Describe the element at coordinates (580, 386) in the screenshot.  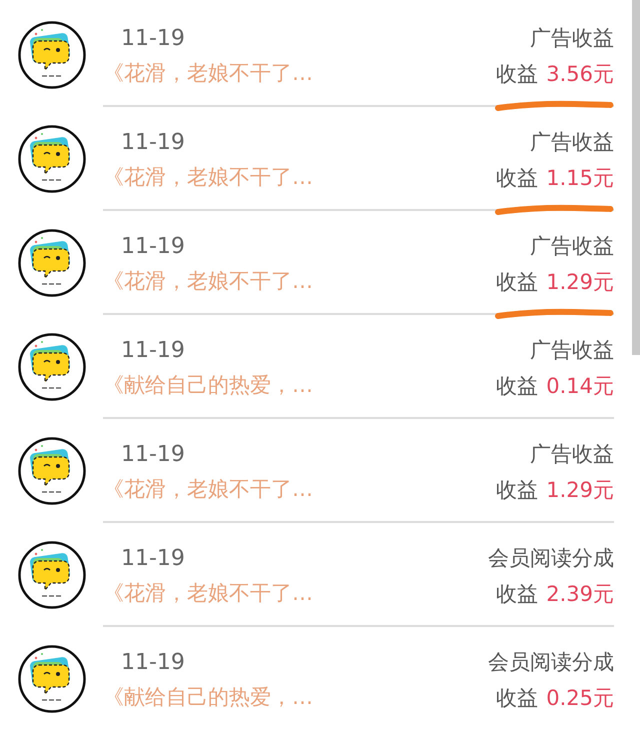
I see `income-amount: 0.14元` at that location.